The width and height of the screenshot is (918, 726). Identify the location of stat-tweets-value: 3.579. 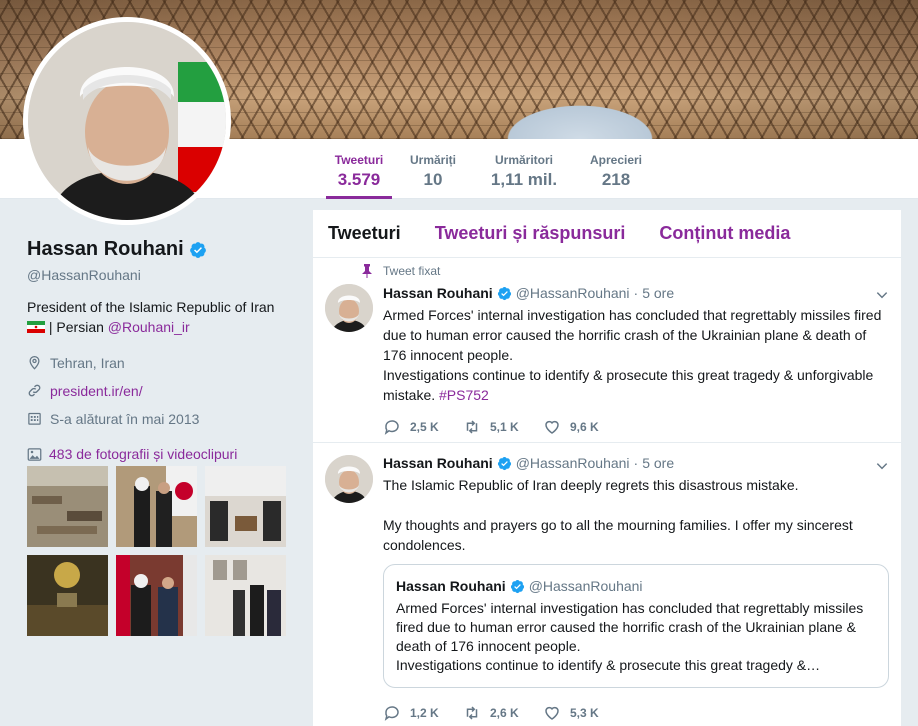
(359, 179).